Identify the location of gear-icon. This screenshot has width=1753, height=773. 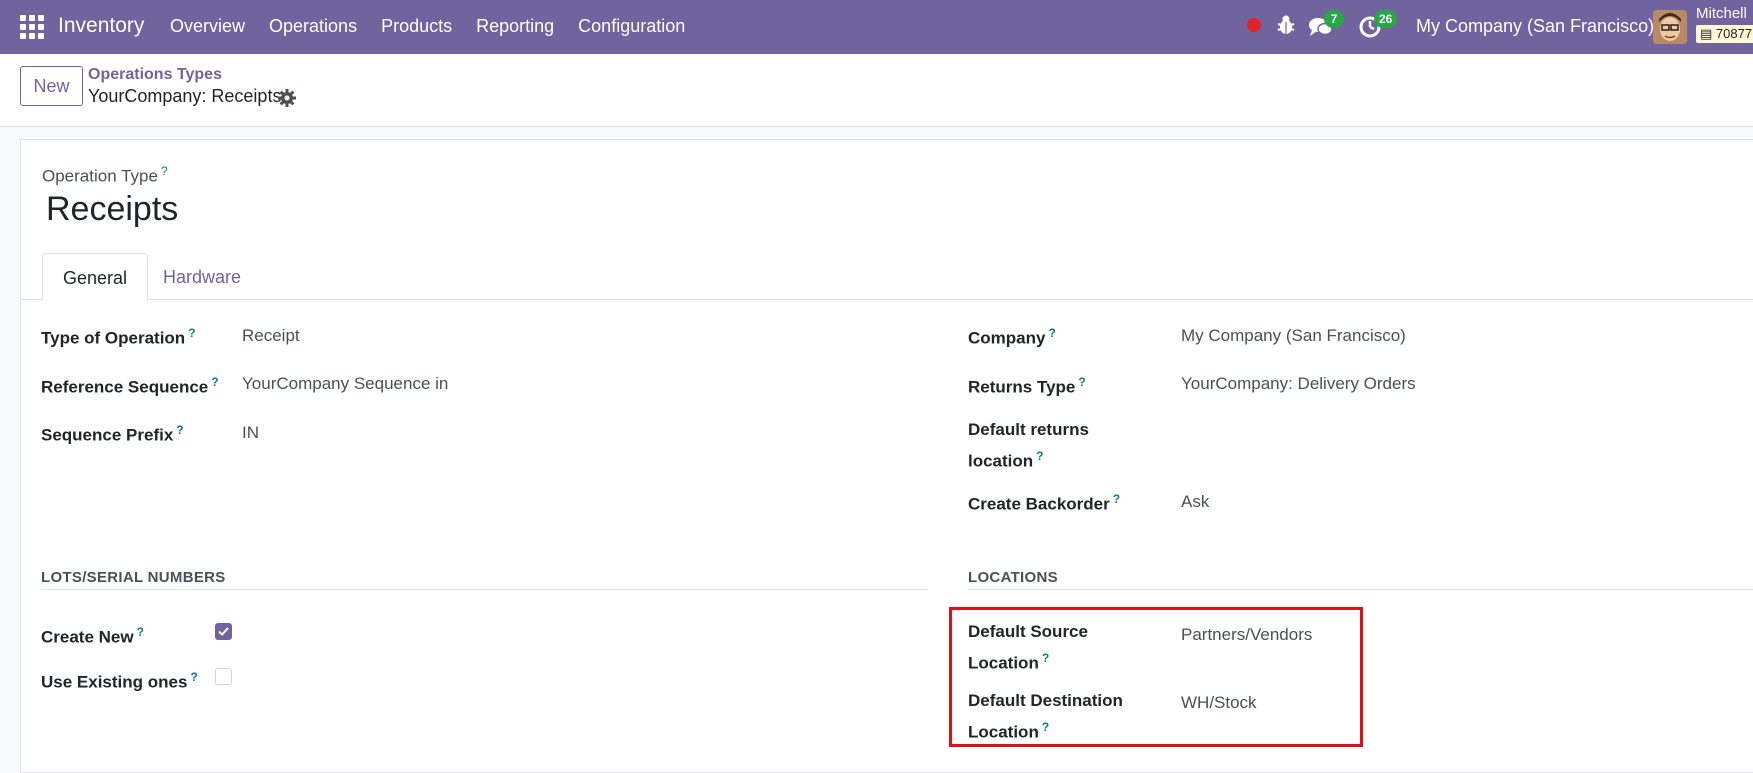
(287, 98).